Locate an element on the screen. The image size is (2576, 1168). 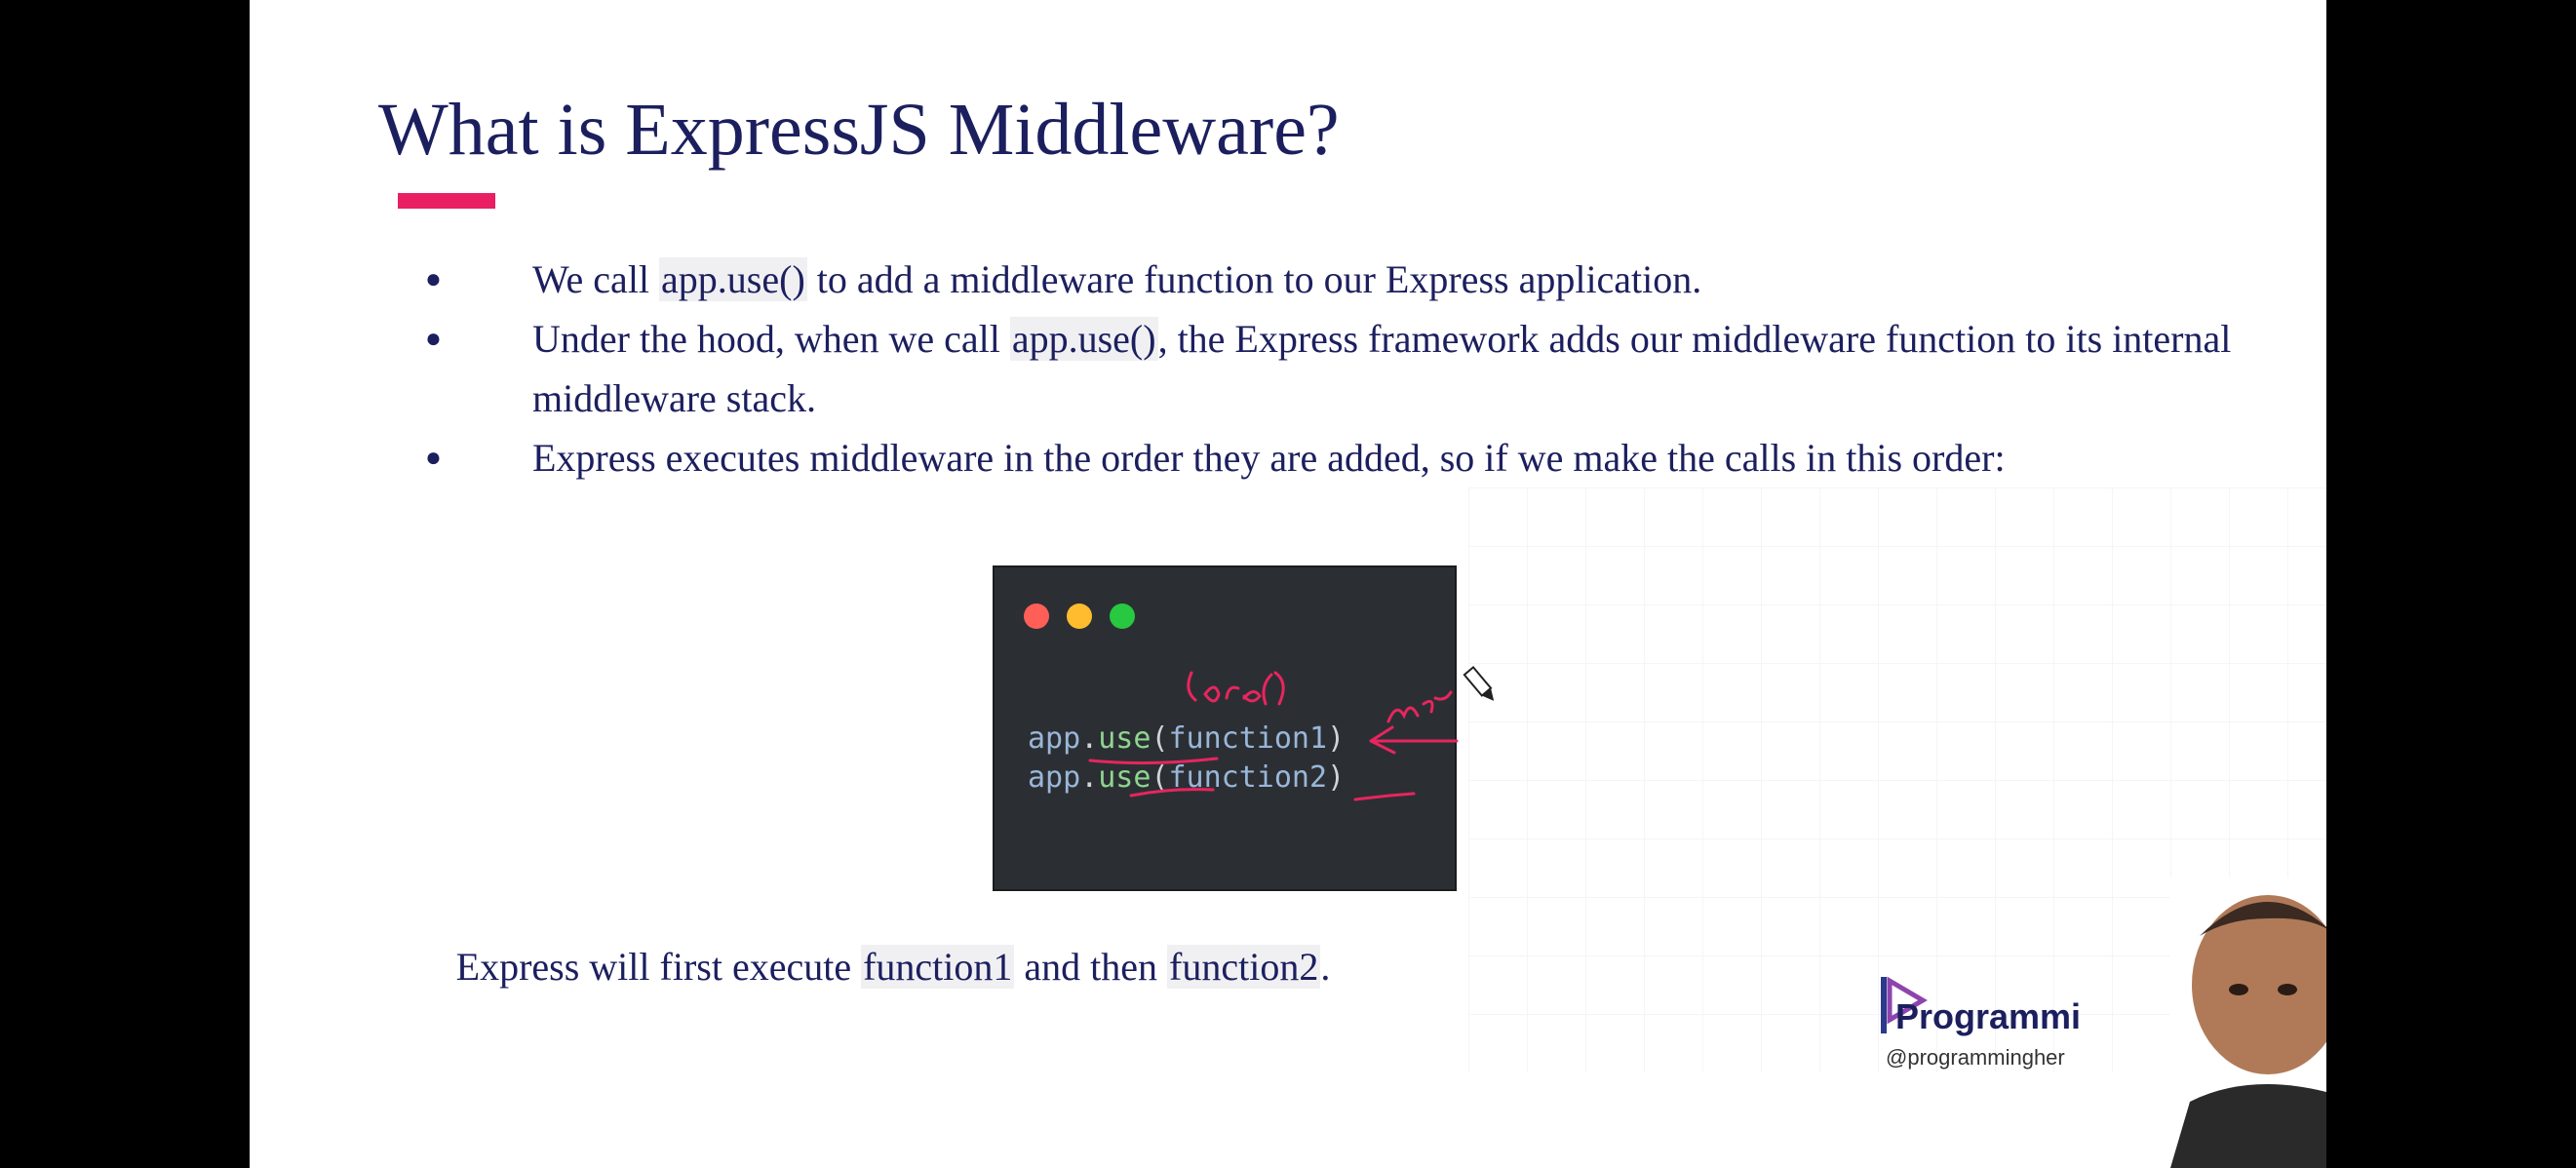
title-accent-bar is located at coordinates (446, 201).